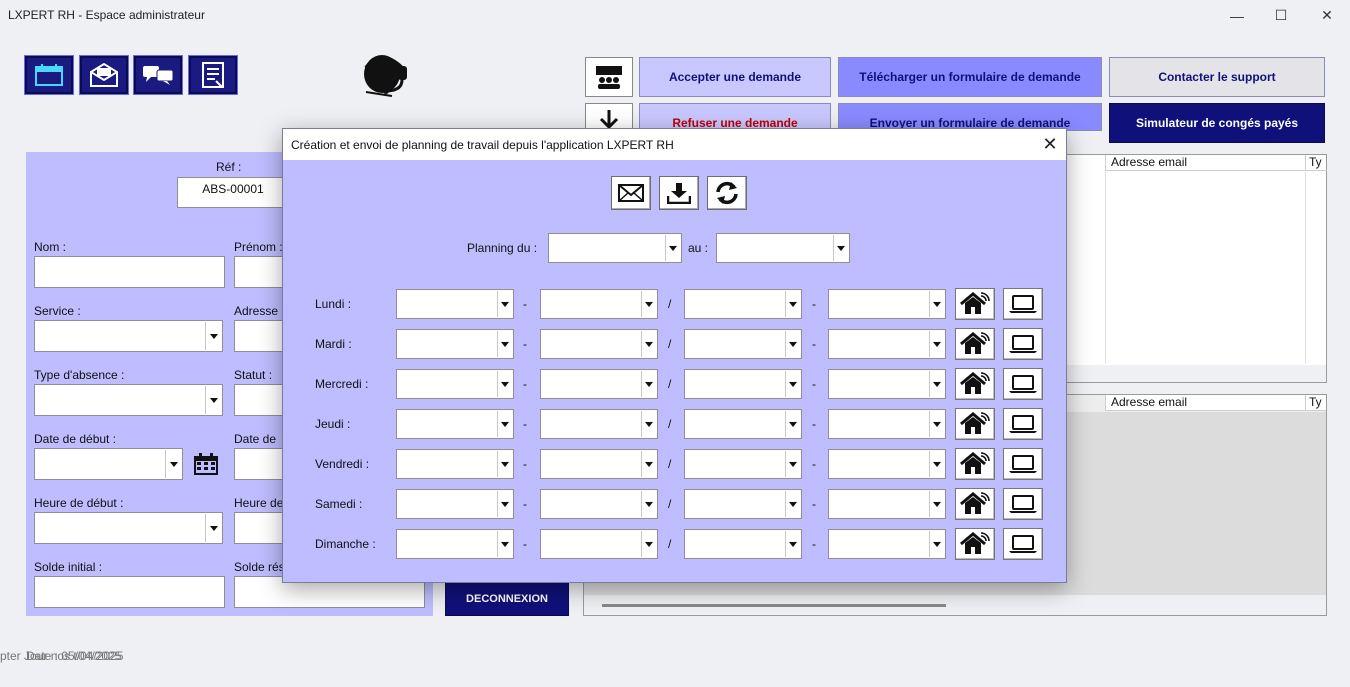 The image size is (1350, 687). What do you see at coordinates (970, 77) in the screenshot?
I see `download-form-button: Télécharger un formulaire de demande` at bounding box center [970, 77].